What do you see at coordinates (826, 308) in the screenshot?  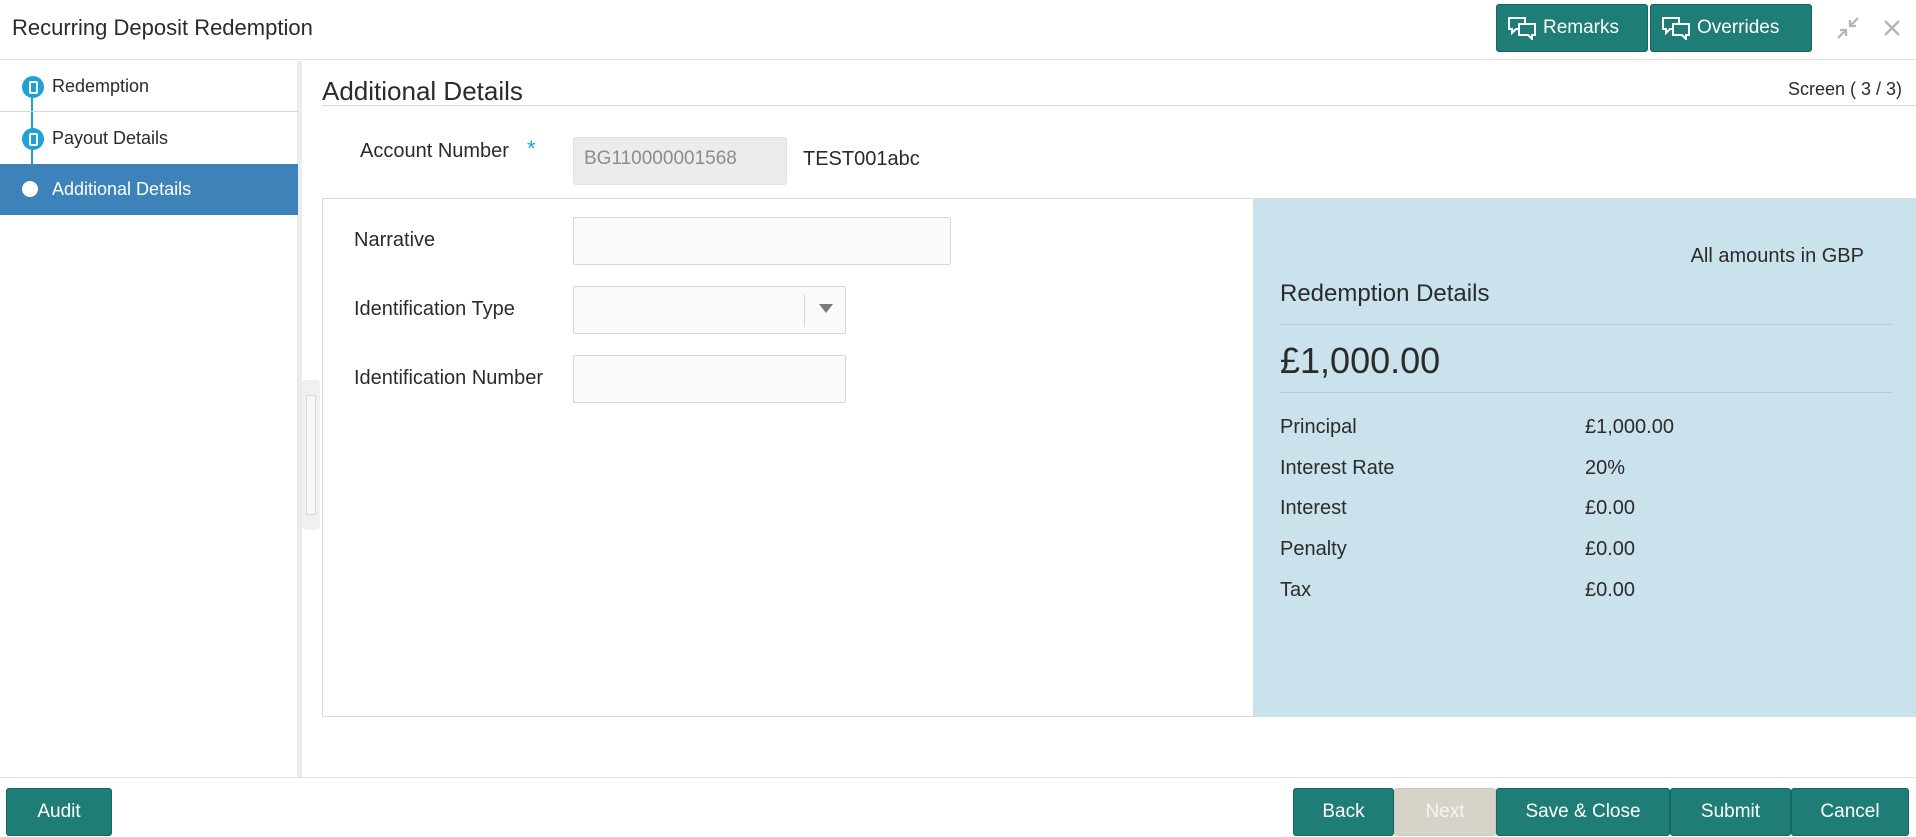 I see `chevron-down-icon` at bounding box center [826, 308].